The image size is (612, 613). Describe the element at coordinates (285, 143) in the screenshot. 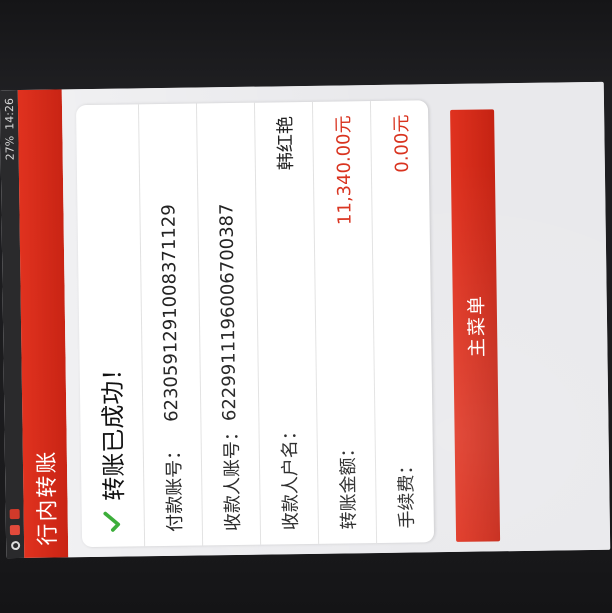

I see `row-value: 韩红艳` at that location.